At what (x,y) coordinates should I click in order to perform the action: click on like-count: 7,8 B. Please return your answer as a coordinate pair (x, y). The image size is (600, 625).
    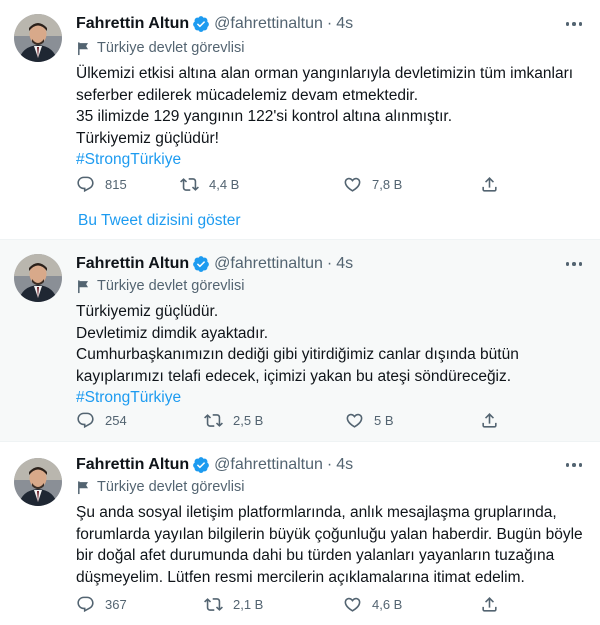
    Looking at the image, I should click on (387, 184).